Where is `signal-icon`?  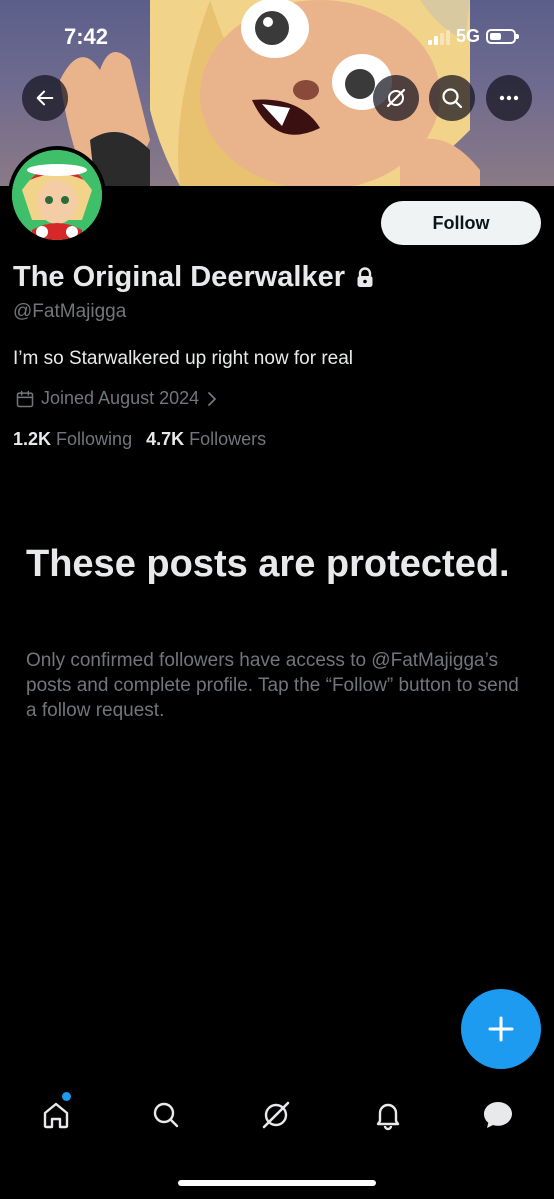 signal-icon is located at coordinates (438, 37).